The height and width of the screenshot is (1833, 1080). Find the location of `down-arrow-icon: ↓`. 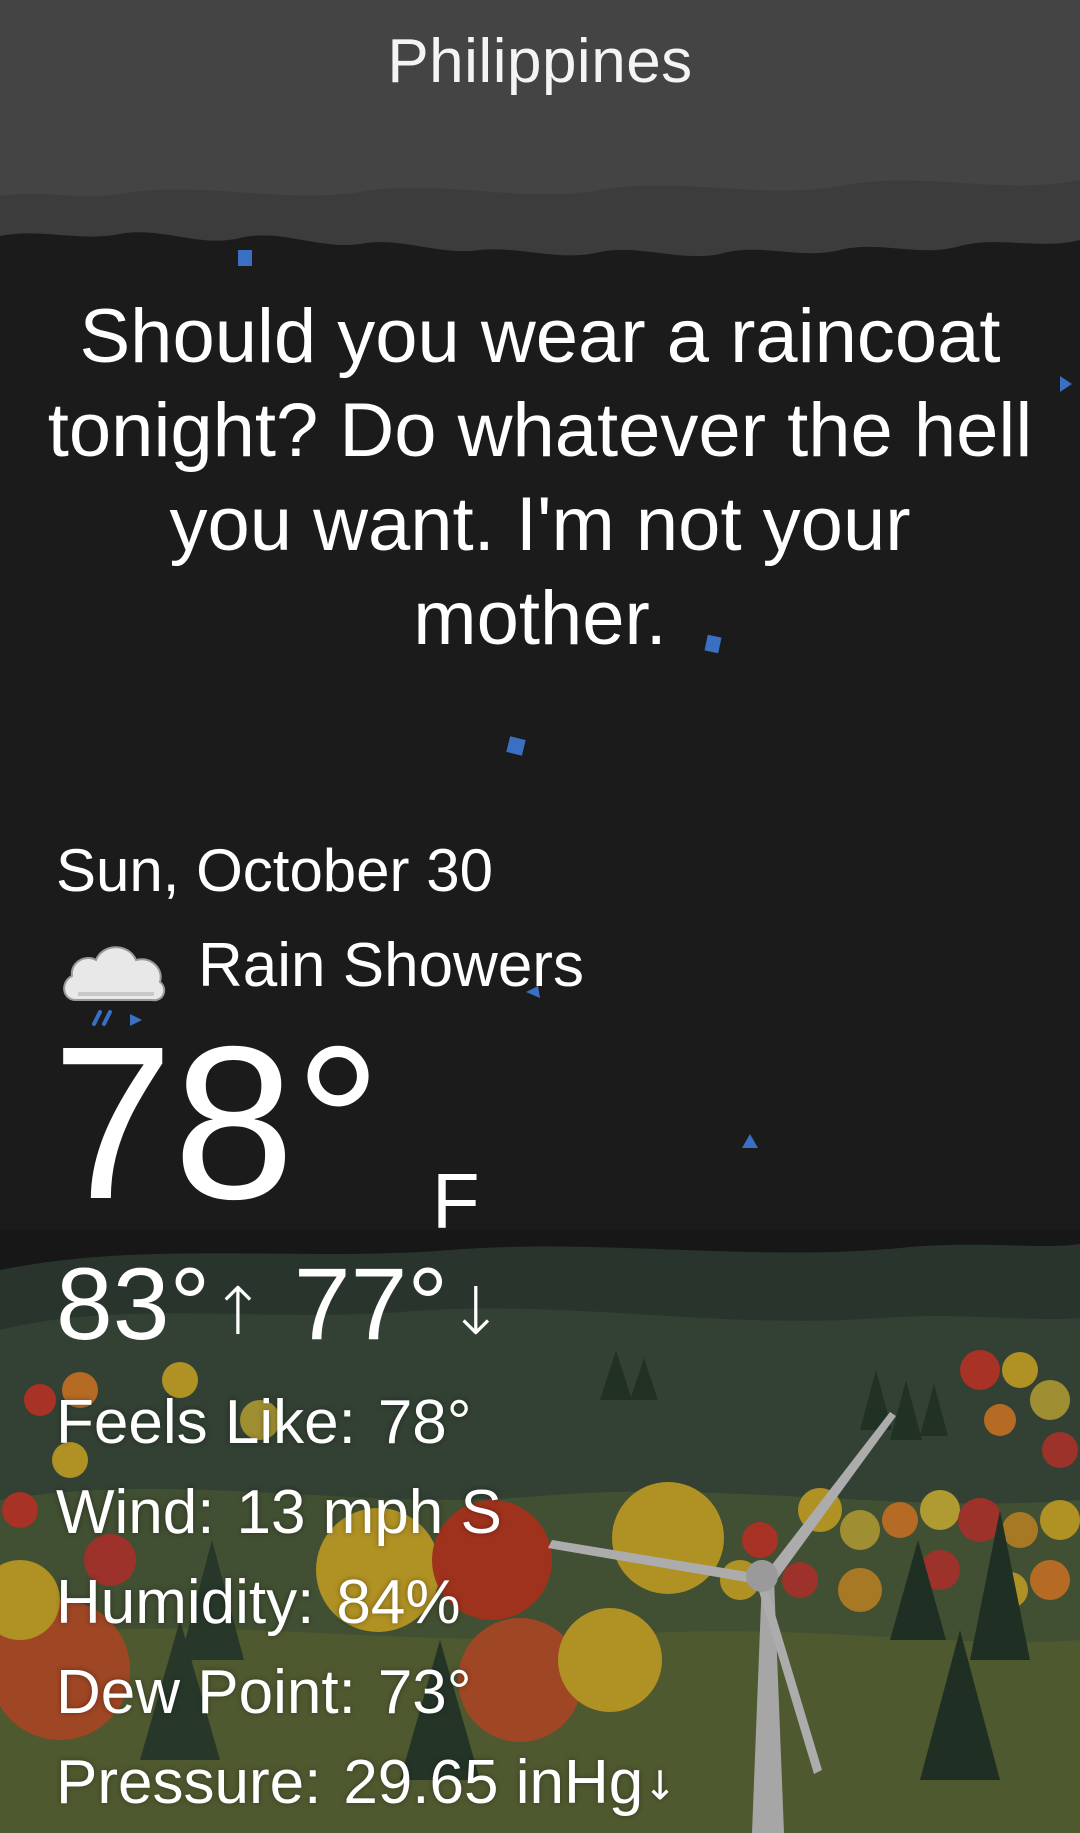

down-arrow-icon: ↓ is located at coordinates (476, 1312).